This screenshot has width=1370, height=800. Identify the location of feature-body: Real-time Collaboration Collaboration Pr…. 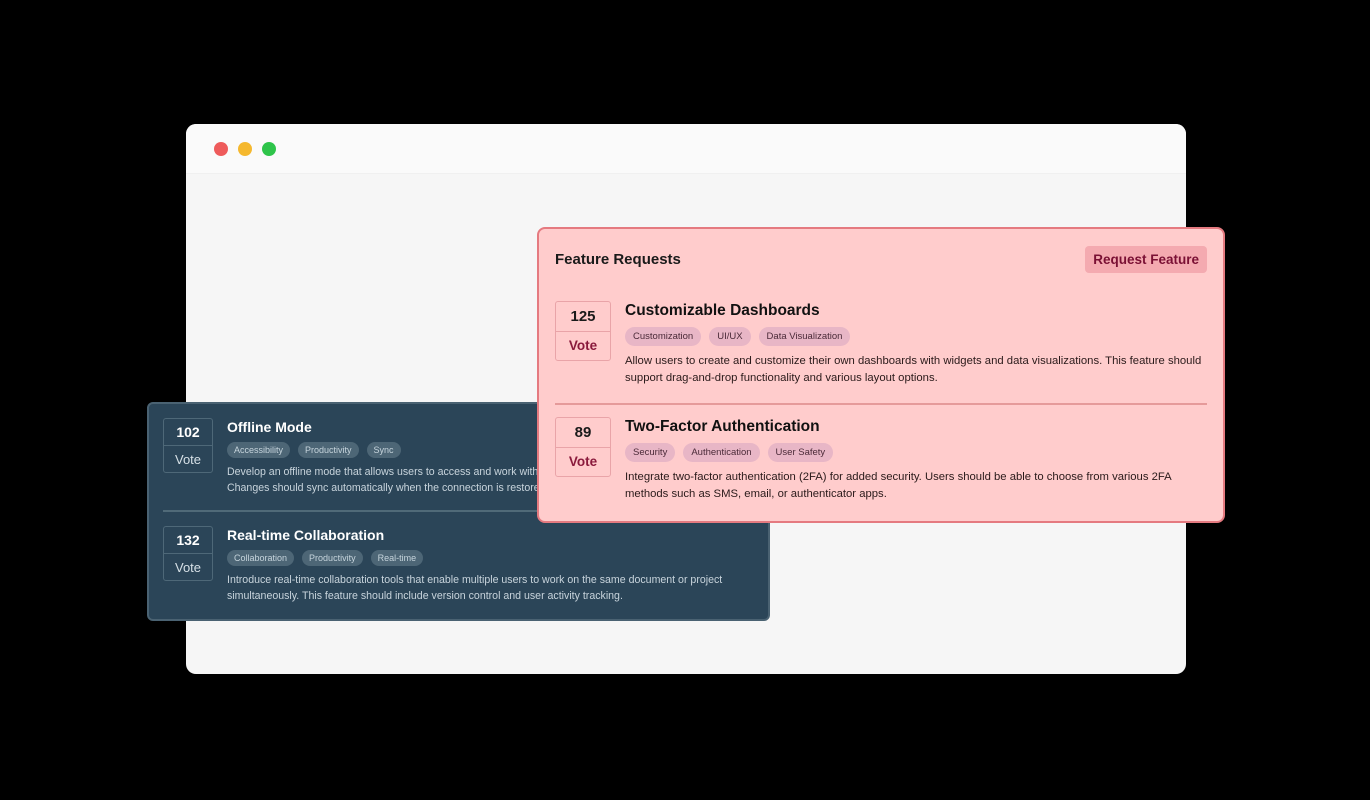
(490, 565).